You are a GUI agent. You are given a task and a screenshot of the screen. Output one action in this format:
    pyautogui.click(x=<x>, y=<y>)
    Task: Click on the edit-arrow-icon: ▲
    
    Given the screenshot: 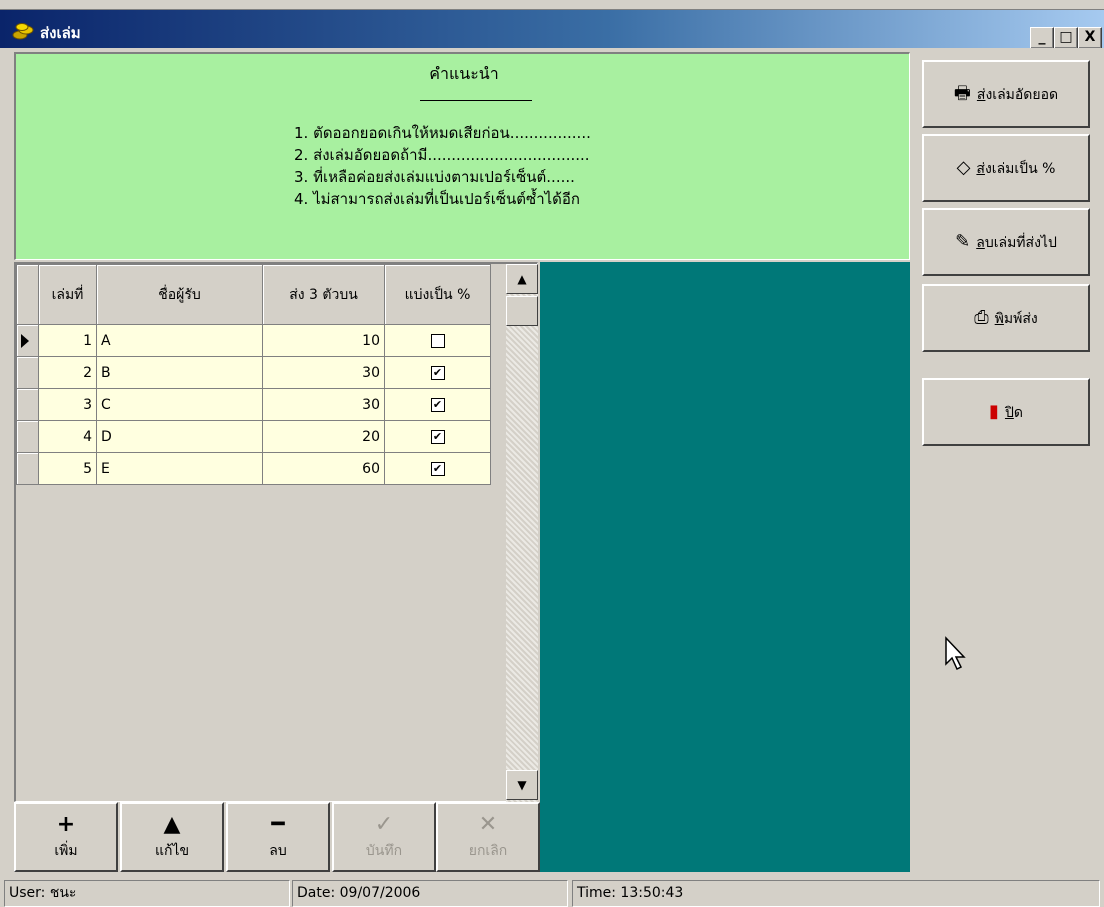 What is the action you would take?
    pyautogui.click(x=172, y=824)
    